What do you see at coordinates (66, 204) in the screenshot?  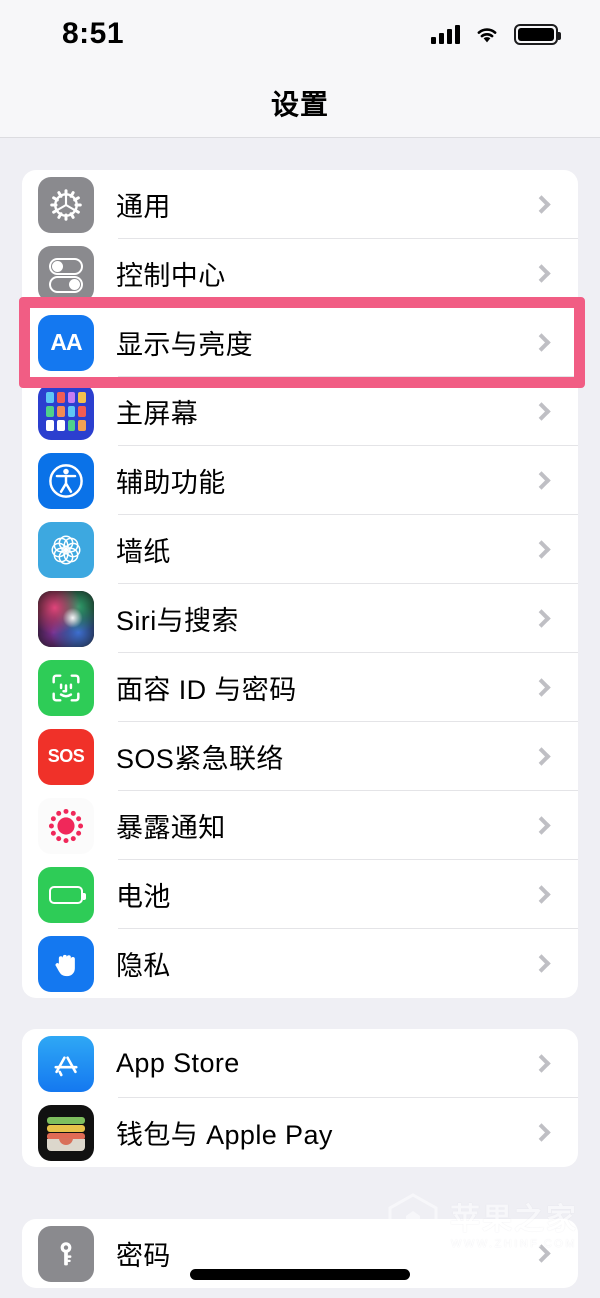 I see `gear-icon` at bounding box center [66, 204].